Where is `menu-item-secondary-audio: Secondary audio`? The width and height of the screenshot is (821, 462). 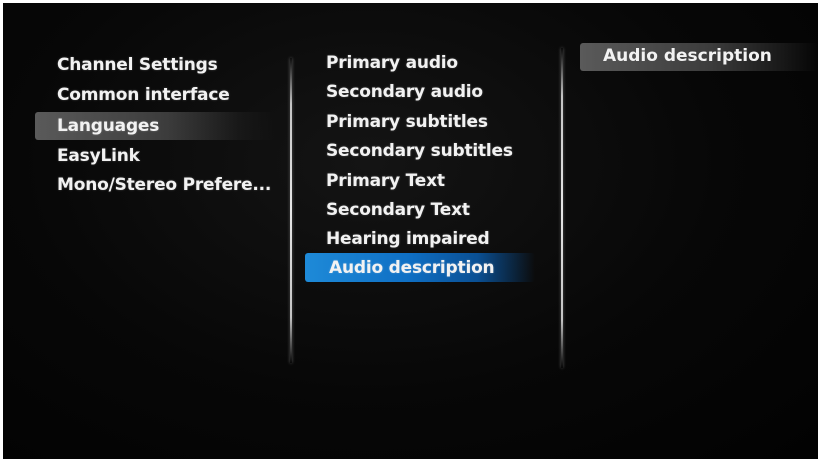 menu-item-secondary-audio: Secondary audio is located at coordinates (404, 92).